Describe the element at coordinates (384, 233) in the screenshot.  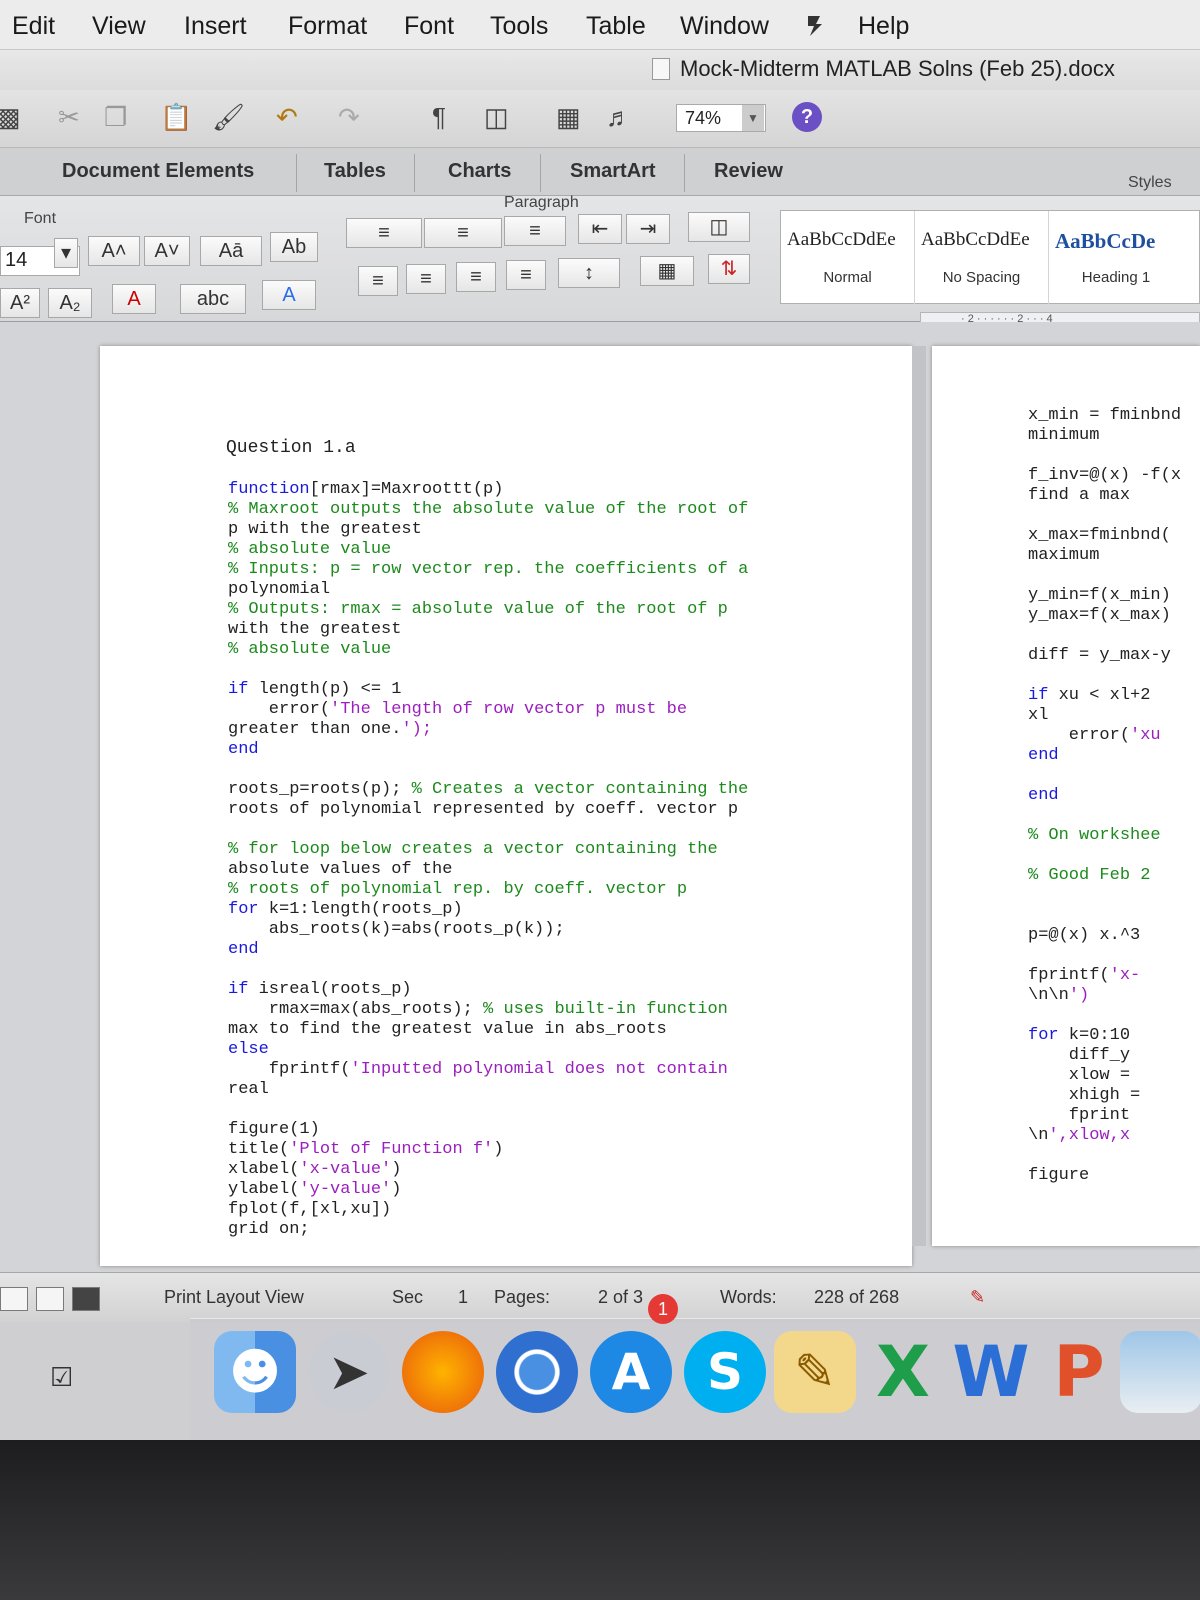
I see `bullets-icon: ≡` at that location.